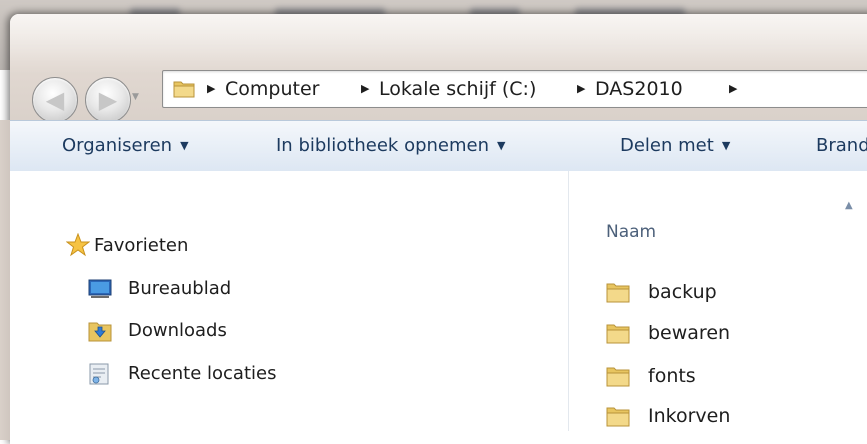  What do you see at coordinates (100, 332) in the screenshot?
I see `downloads-folder-icon` at bounding box center [100, 332].